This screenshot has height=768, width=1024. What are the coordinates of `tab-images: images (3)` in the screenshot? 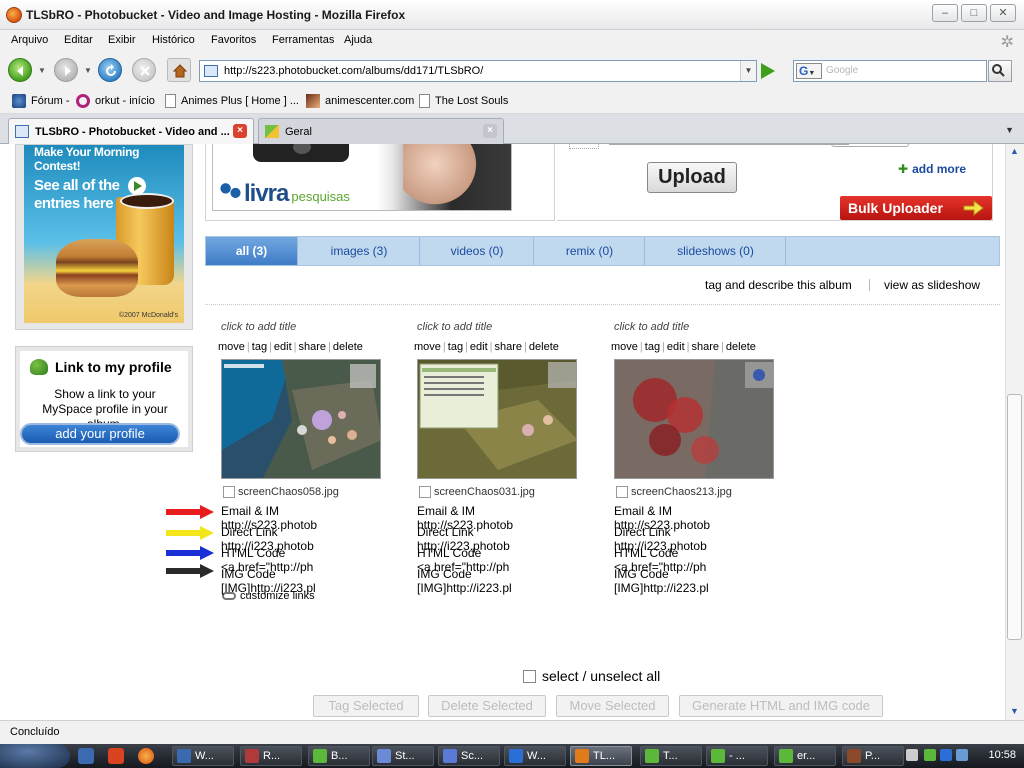 It's located at (359, 251).